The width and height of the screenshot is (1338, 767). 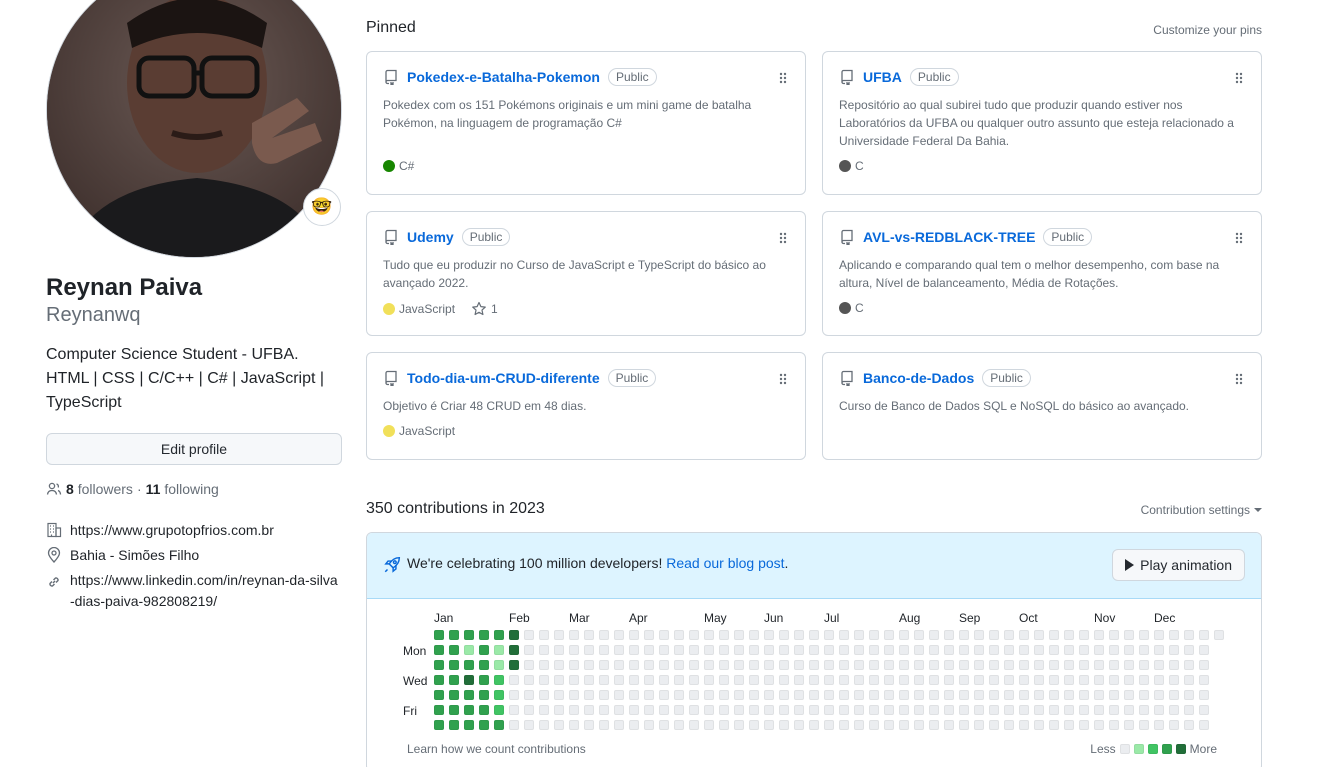 I want to click on stargazers-link: 1, so click(x=484, y=309).